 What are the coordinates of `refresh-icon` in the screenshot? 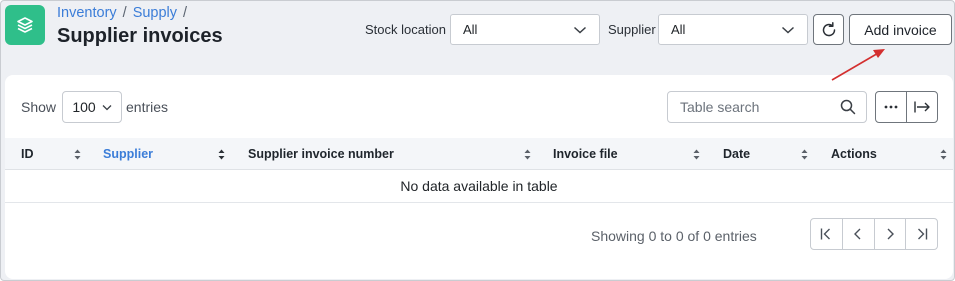 It's located at (828, 28).